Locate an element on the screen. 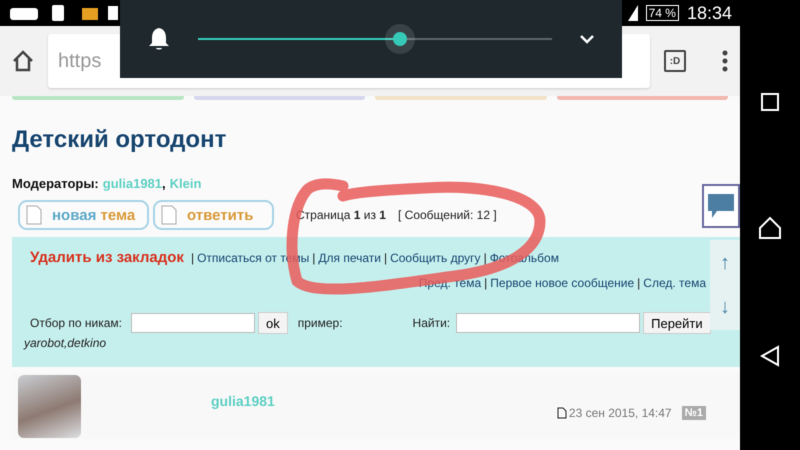 The image size is (800, 450). home-icon is located at coordinates (23, 61).